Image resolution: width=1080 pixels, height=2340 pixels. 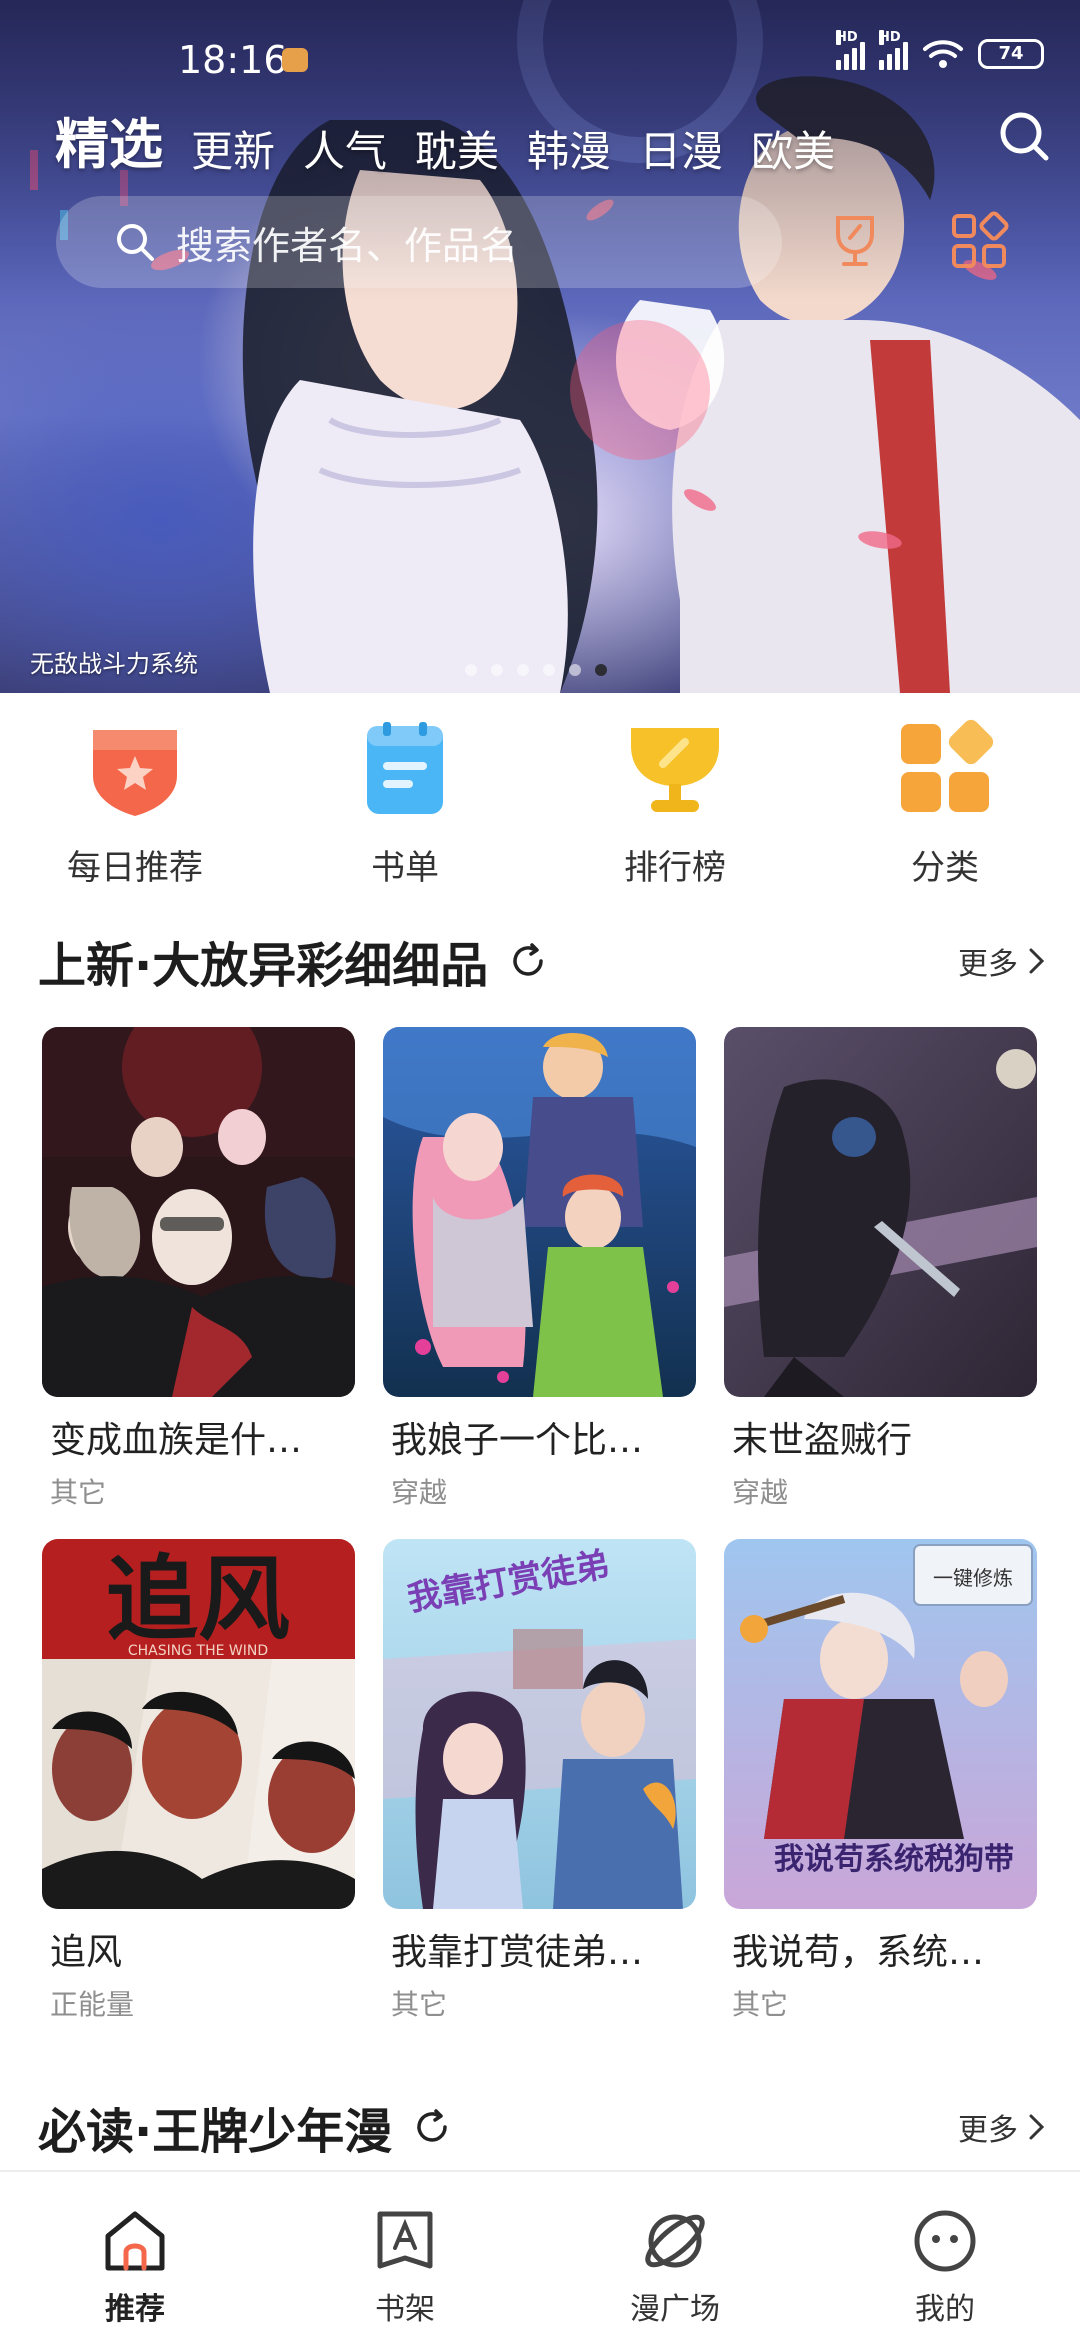 What do you see at coordinates (945, 2309) in the screenshot?
I see `nav-label: 我的` at bounding box center [945, 2309].